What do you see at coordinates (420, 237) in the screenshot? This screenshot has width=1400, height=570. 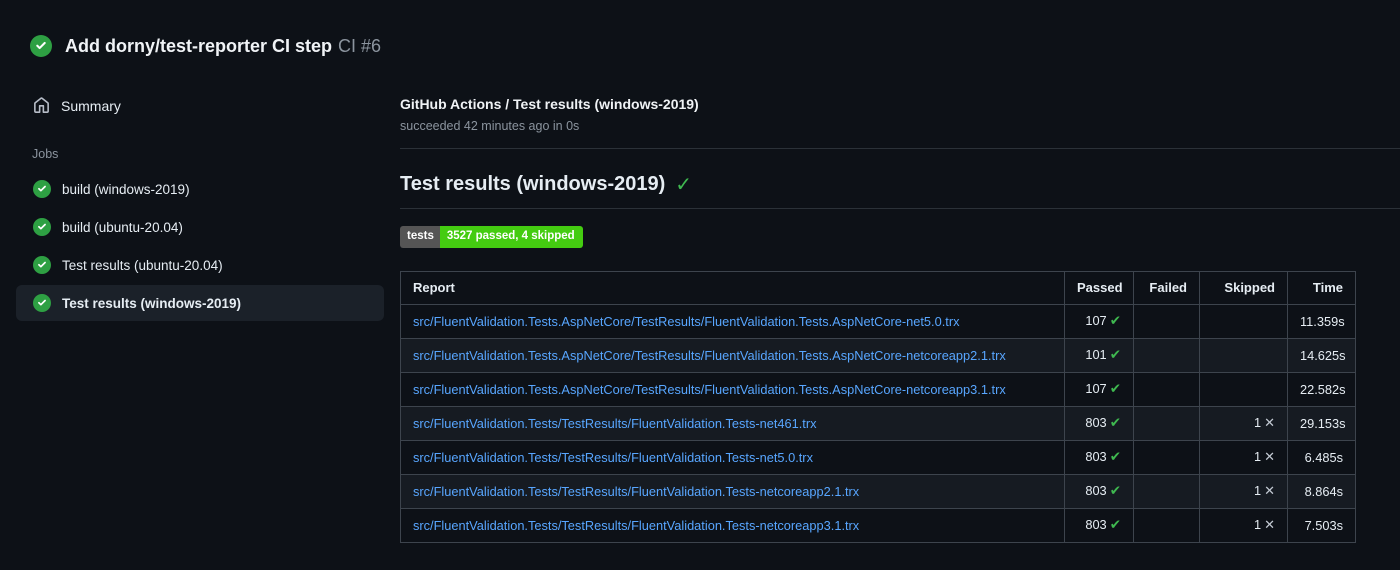 I see `tests-badge-label: tests` at bounding box center [420, 237].